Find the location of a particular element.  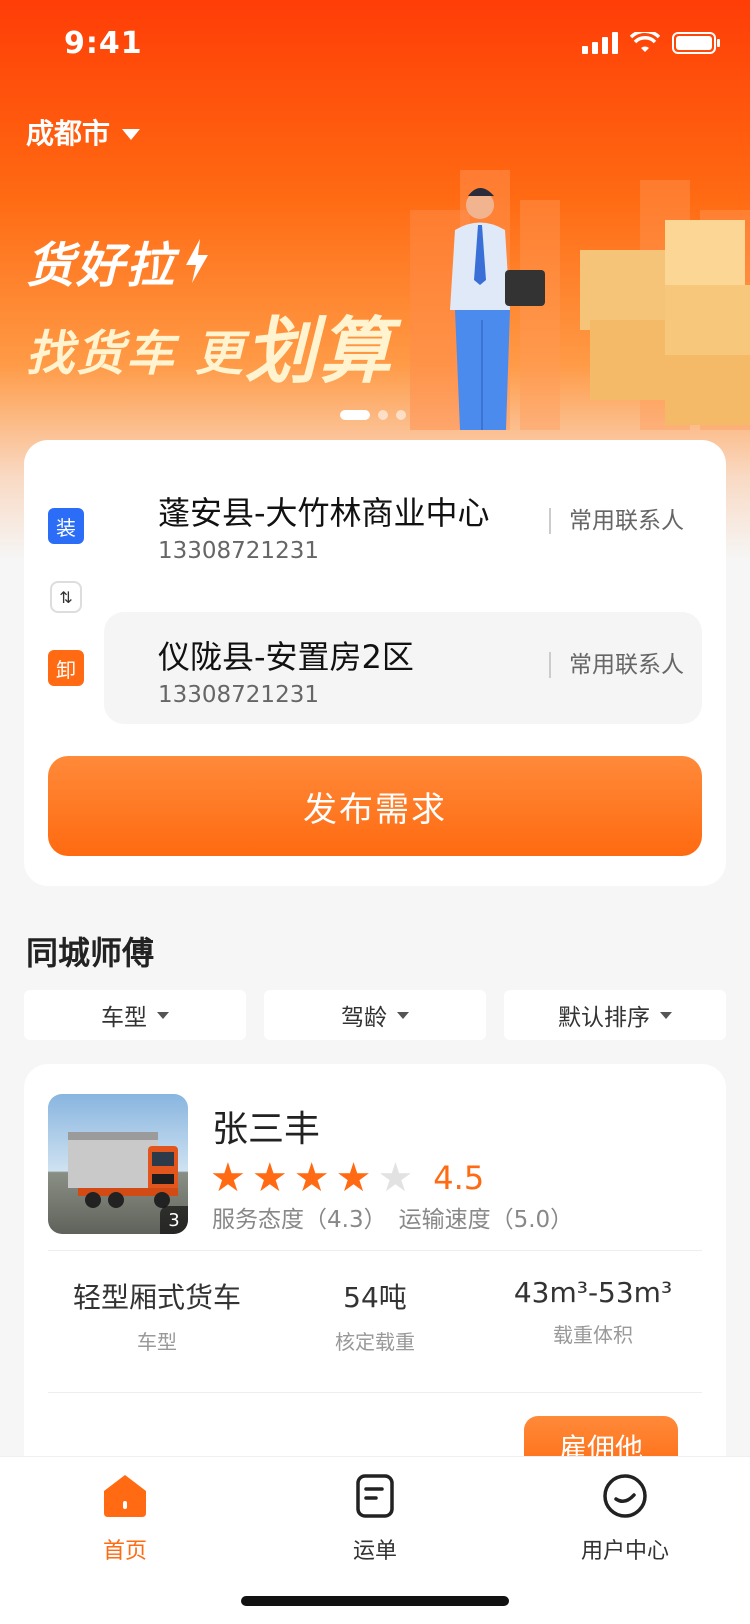

origin-phone: 13308721231 is located at coordinates (238, 551).